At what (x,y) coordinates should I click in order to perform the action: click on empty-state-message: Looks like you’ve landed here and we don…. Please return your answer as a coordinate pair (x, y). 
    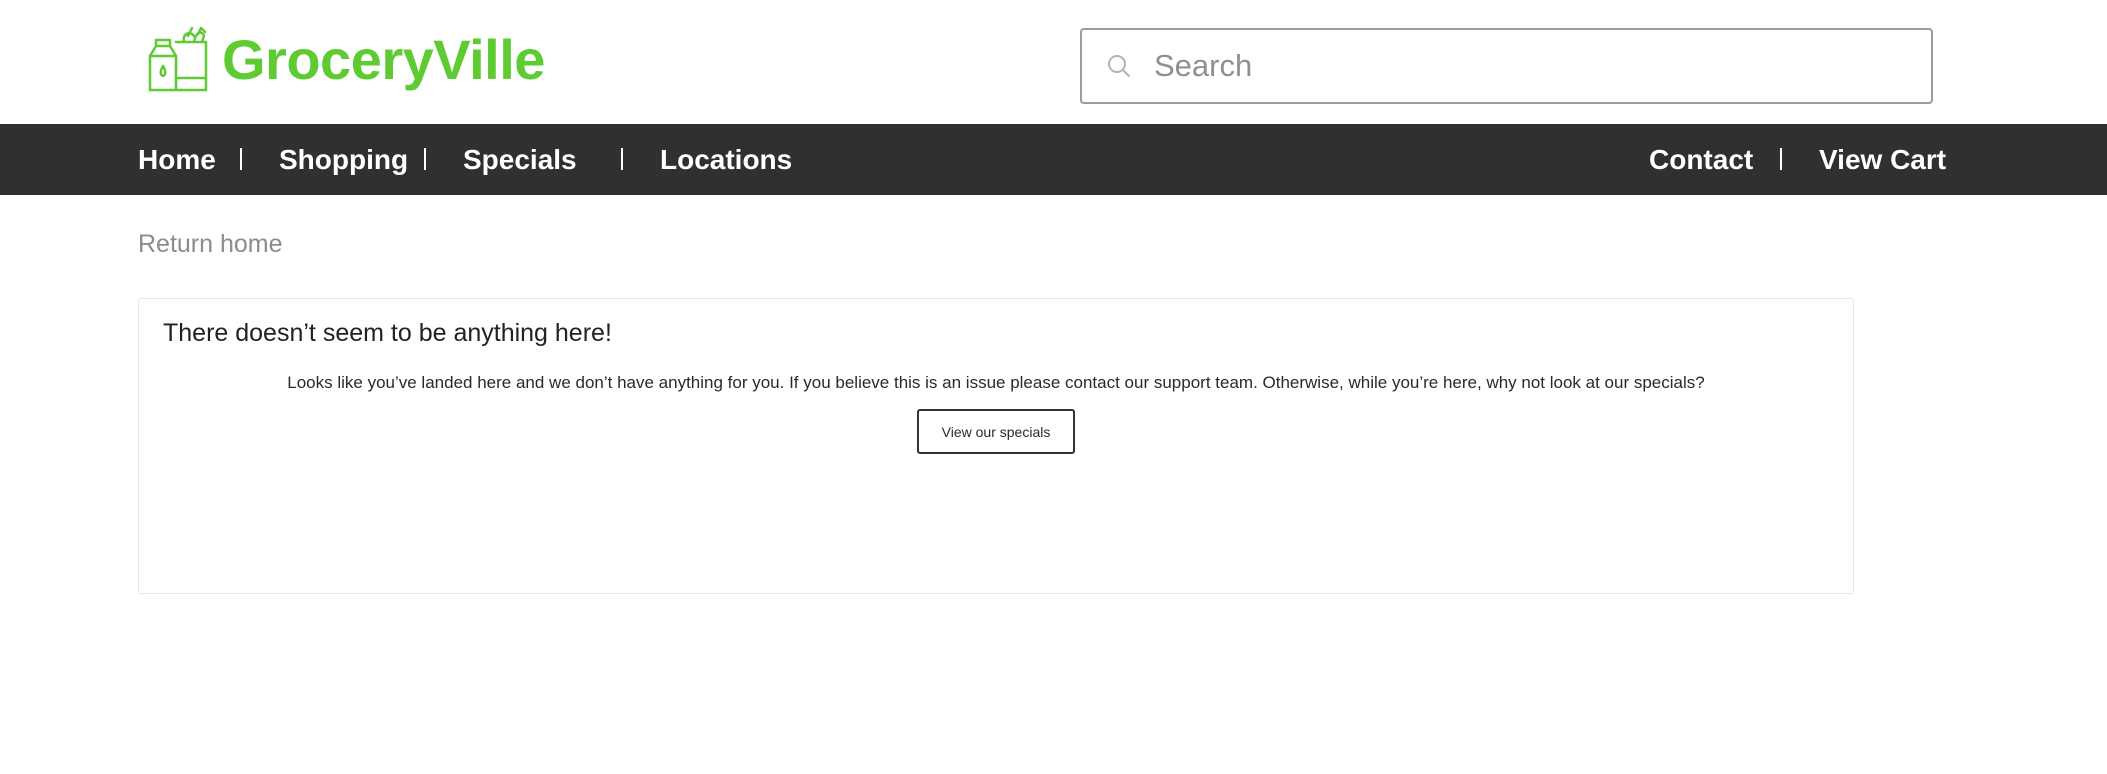
    Looking at the image, I should click on (996, 382).